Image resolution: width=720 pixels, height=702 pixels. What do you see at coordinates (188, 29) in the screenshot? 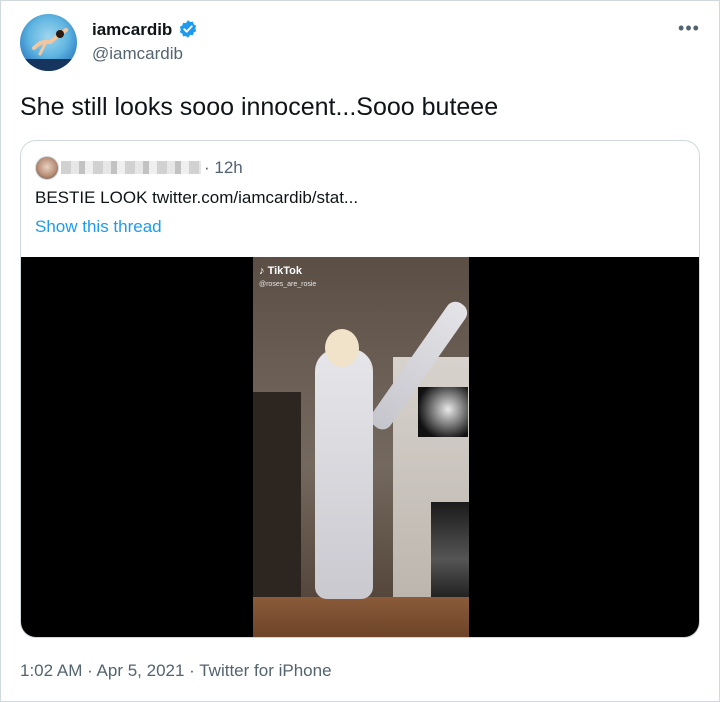
I see `verified-badge-icon` at bounding box center [188, 29].